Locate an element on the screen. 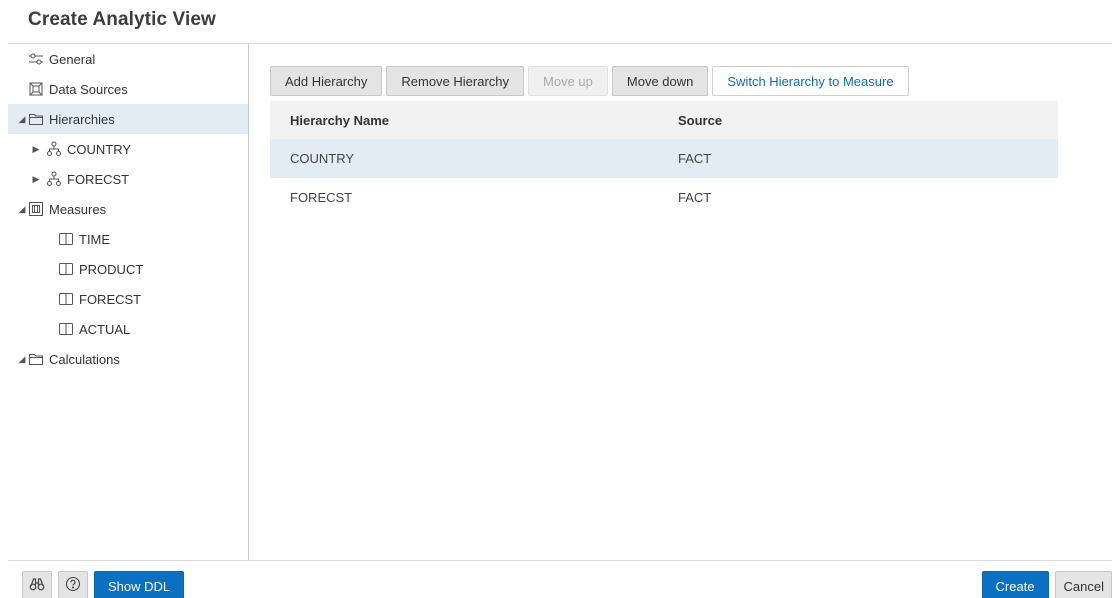  add-hierarchy-button: Add Hierarchy is located at coordinates (326, 81).